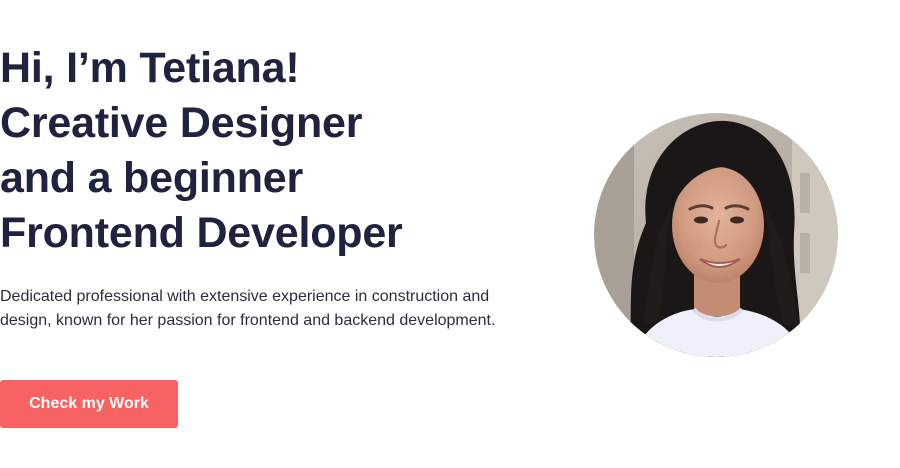 This screenshot has height=468, width=900. Describe the element at coordinates (716, 235) in the screenshot. I see `profile-photo` at that location.